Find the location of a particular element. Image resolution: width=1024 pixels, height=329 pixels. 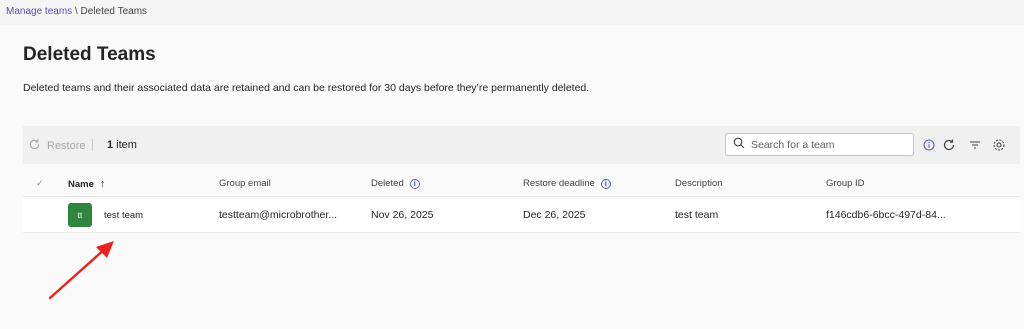

column-header-description: Description is located at coordinates (699, 183).